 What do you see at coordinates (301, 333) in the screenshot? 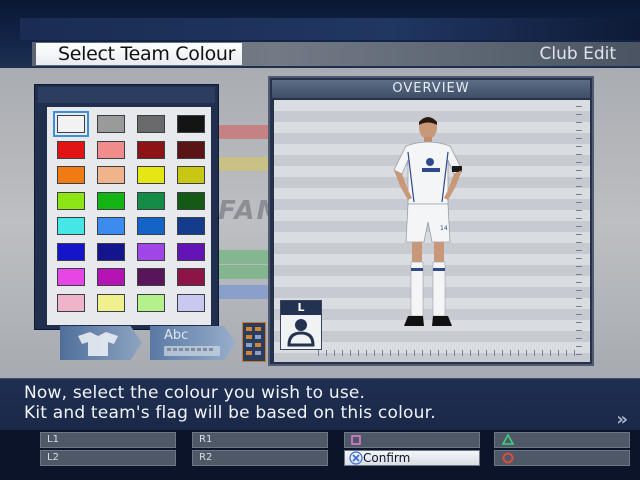
I see `left-foot-icon` at bounding box center [301, 333].